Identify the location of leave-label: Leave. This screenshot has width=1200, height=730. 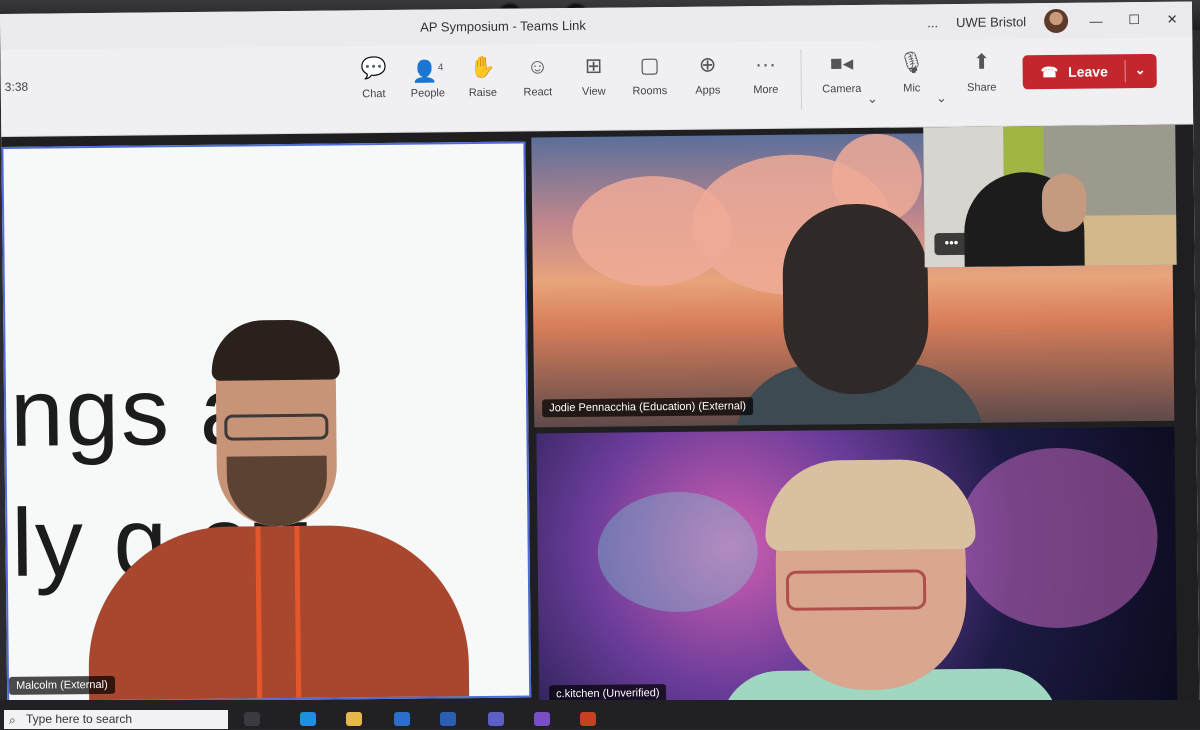
(1088, 71).